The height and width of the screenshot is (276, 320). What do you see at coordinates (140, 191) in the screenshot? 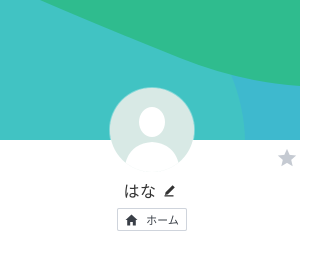
I see `profile-name: はな` at bounding box center [140, 191].